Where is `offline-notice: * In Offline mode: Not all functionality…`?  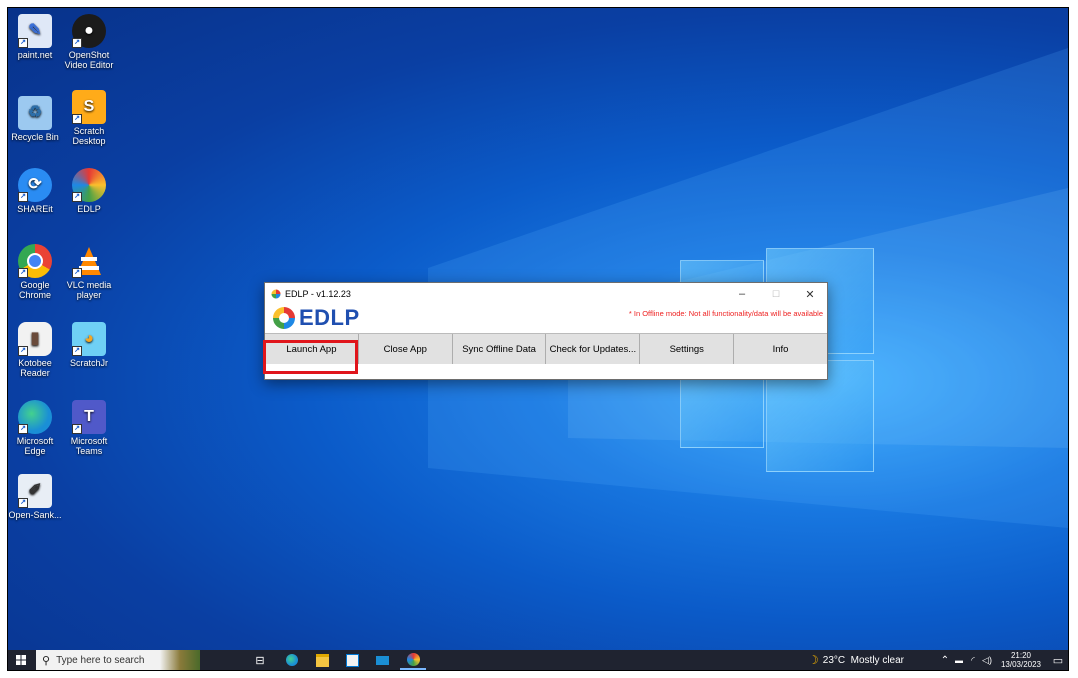
offline-notice: * In Offline mode: Not all functionality… is located at coordinates (725, 313).